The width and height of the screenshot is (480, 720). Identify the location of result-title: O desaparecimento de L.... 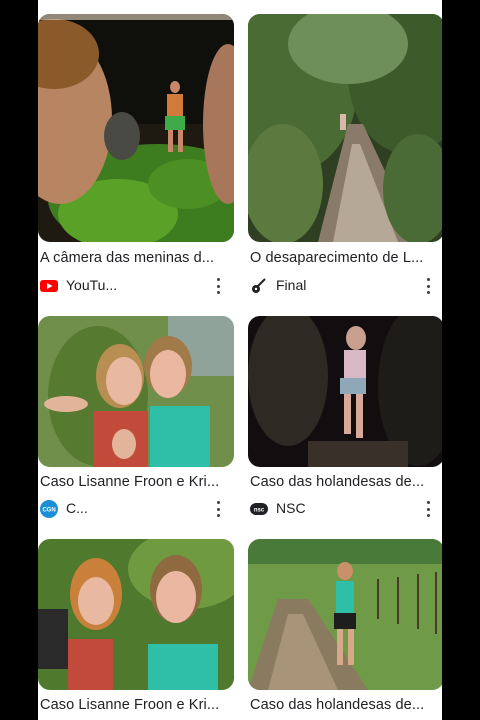
(346, 258).